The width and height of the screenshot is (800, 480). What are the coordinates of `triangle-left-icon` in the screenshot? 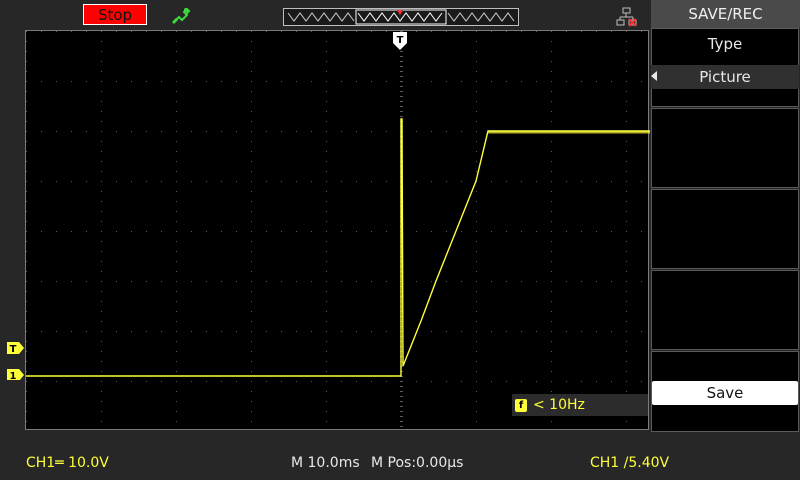 It's located at (654, 76).